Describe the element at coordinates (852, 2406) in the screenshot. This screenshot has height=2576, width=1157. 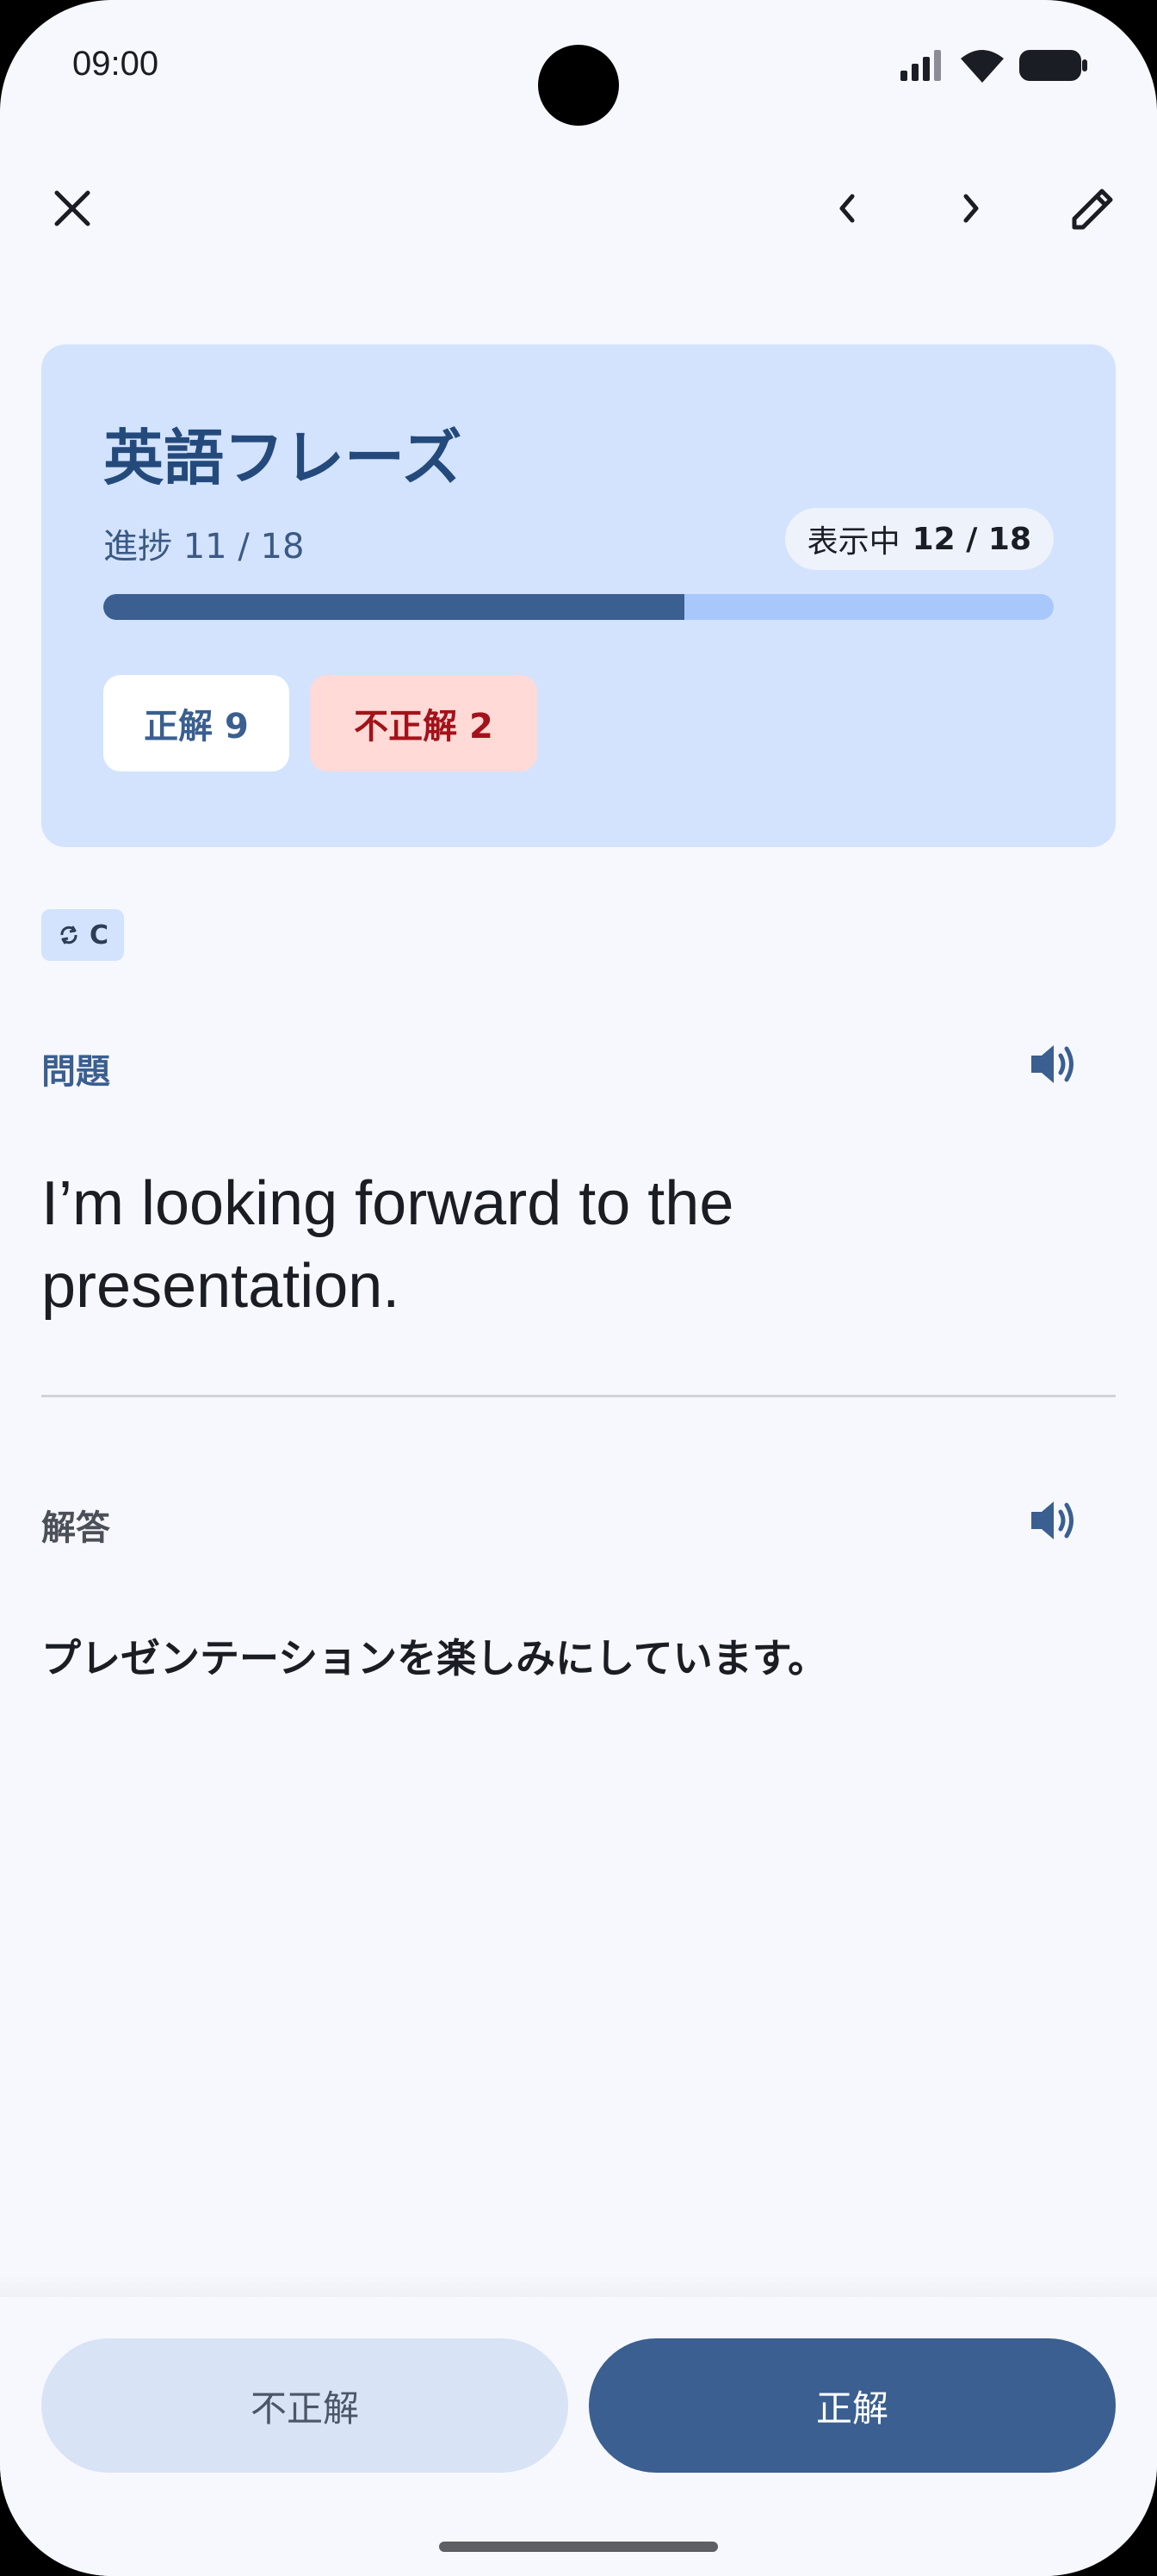
I see `mark-correct-button: 正解` at that location.